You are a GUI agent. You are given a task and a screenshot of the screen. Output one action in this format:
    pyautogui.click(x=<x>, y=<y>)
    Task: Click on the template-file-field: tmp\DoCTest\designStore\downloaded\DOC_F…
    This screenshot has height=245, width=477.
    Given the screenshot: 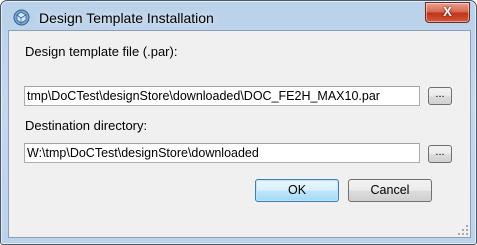 What is the action you would take?
    pyautogui.click(x=222, y=96)
    